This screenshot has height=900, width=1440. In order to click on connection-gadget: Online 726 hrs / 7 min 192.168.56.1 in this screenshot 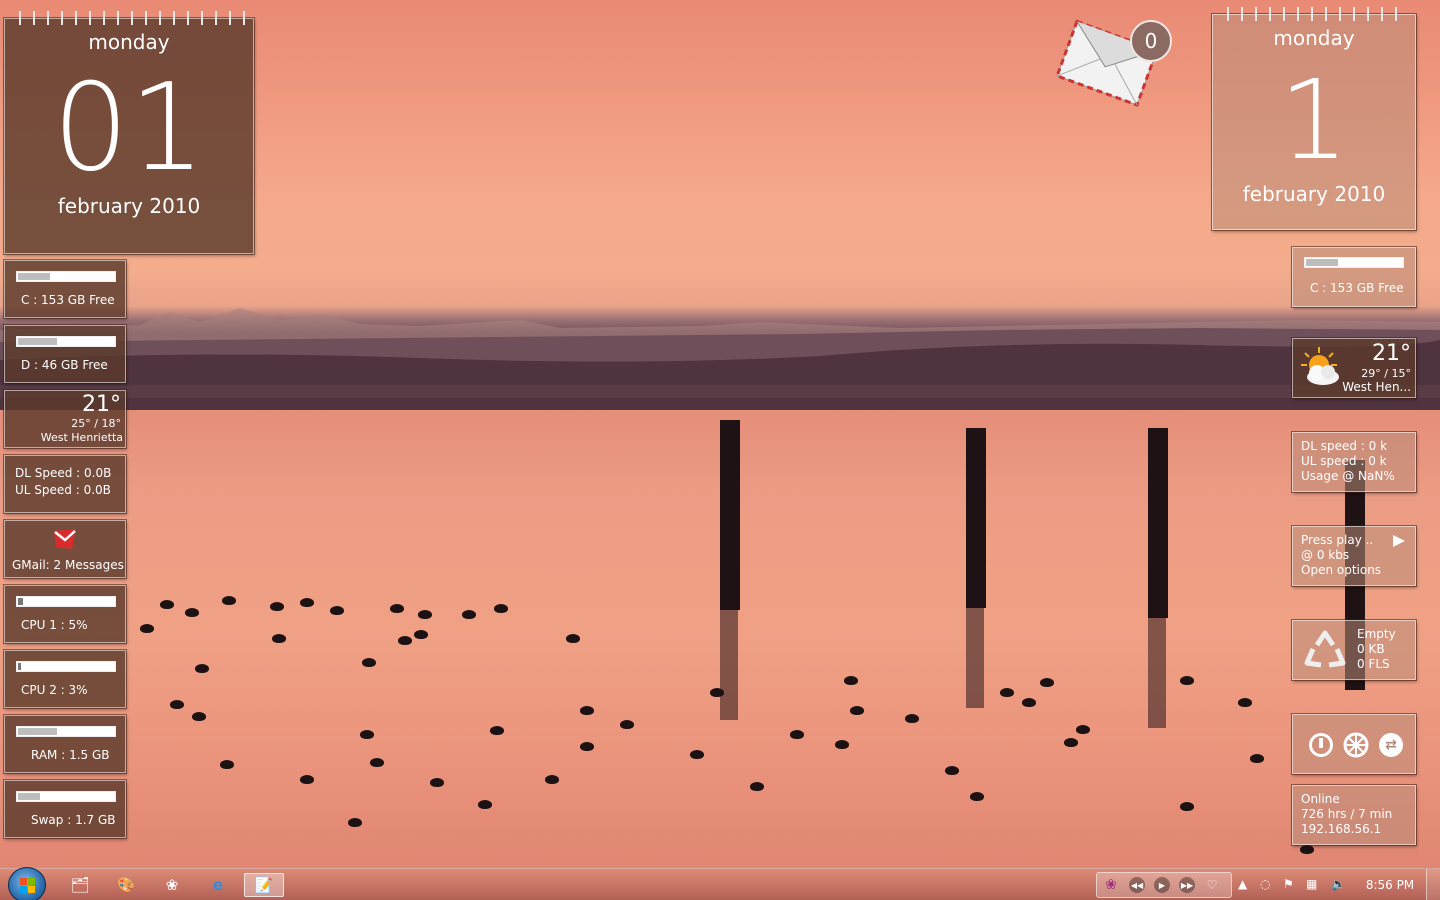, I will do `click(1354, 815)`.